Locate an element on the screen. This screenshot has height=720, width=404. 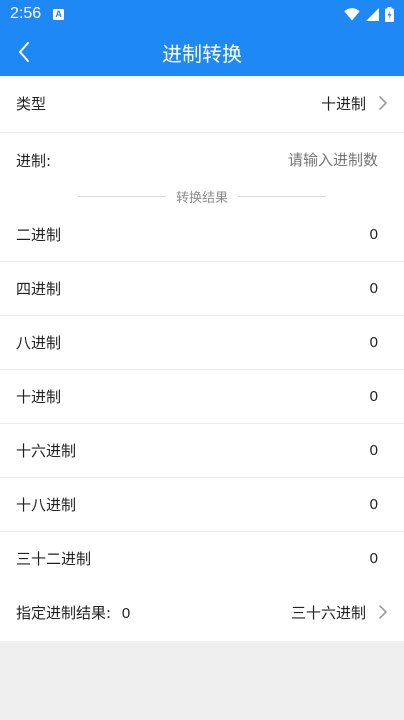
result-row-base32: 三十二进制 0 is located at coordinates (202, 558).